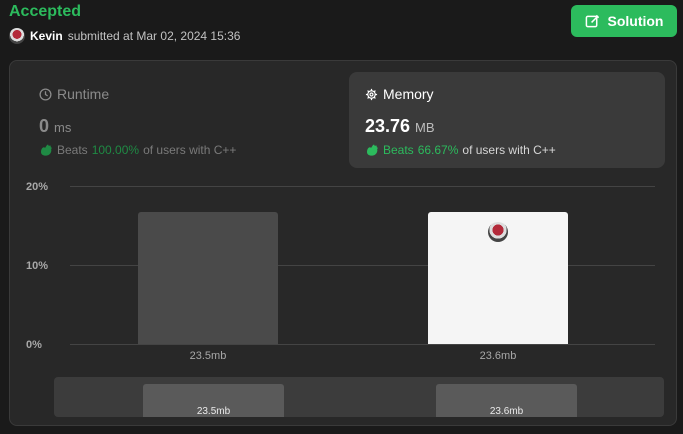  I want to click on memory-beats-suffix: of users with C++, so click(509, 150).